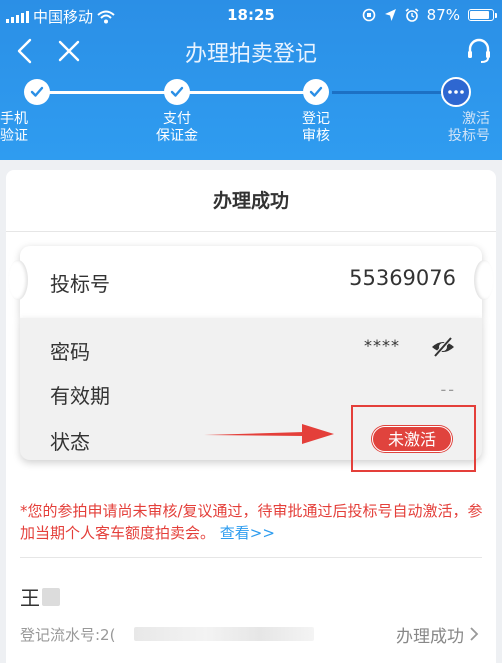  I want to click on registration-row: 登记流水号:2( 办理成功, so click(251, 634).